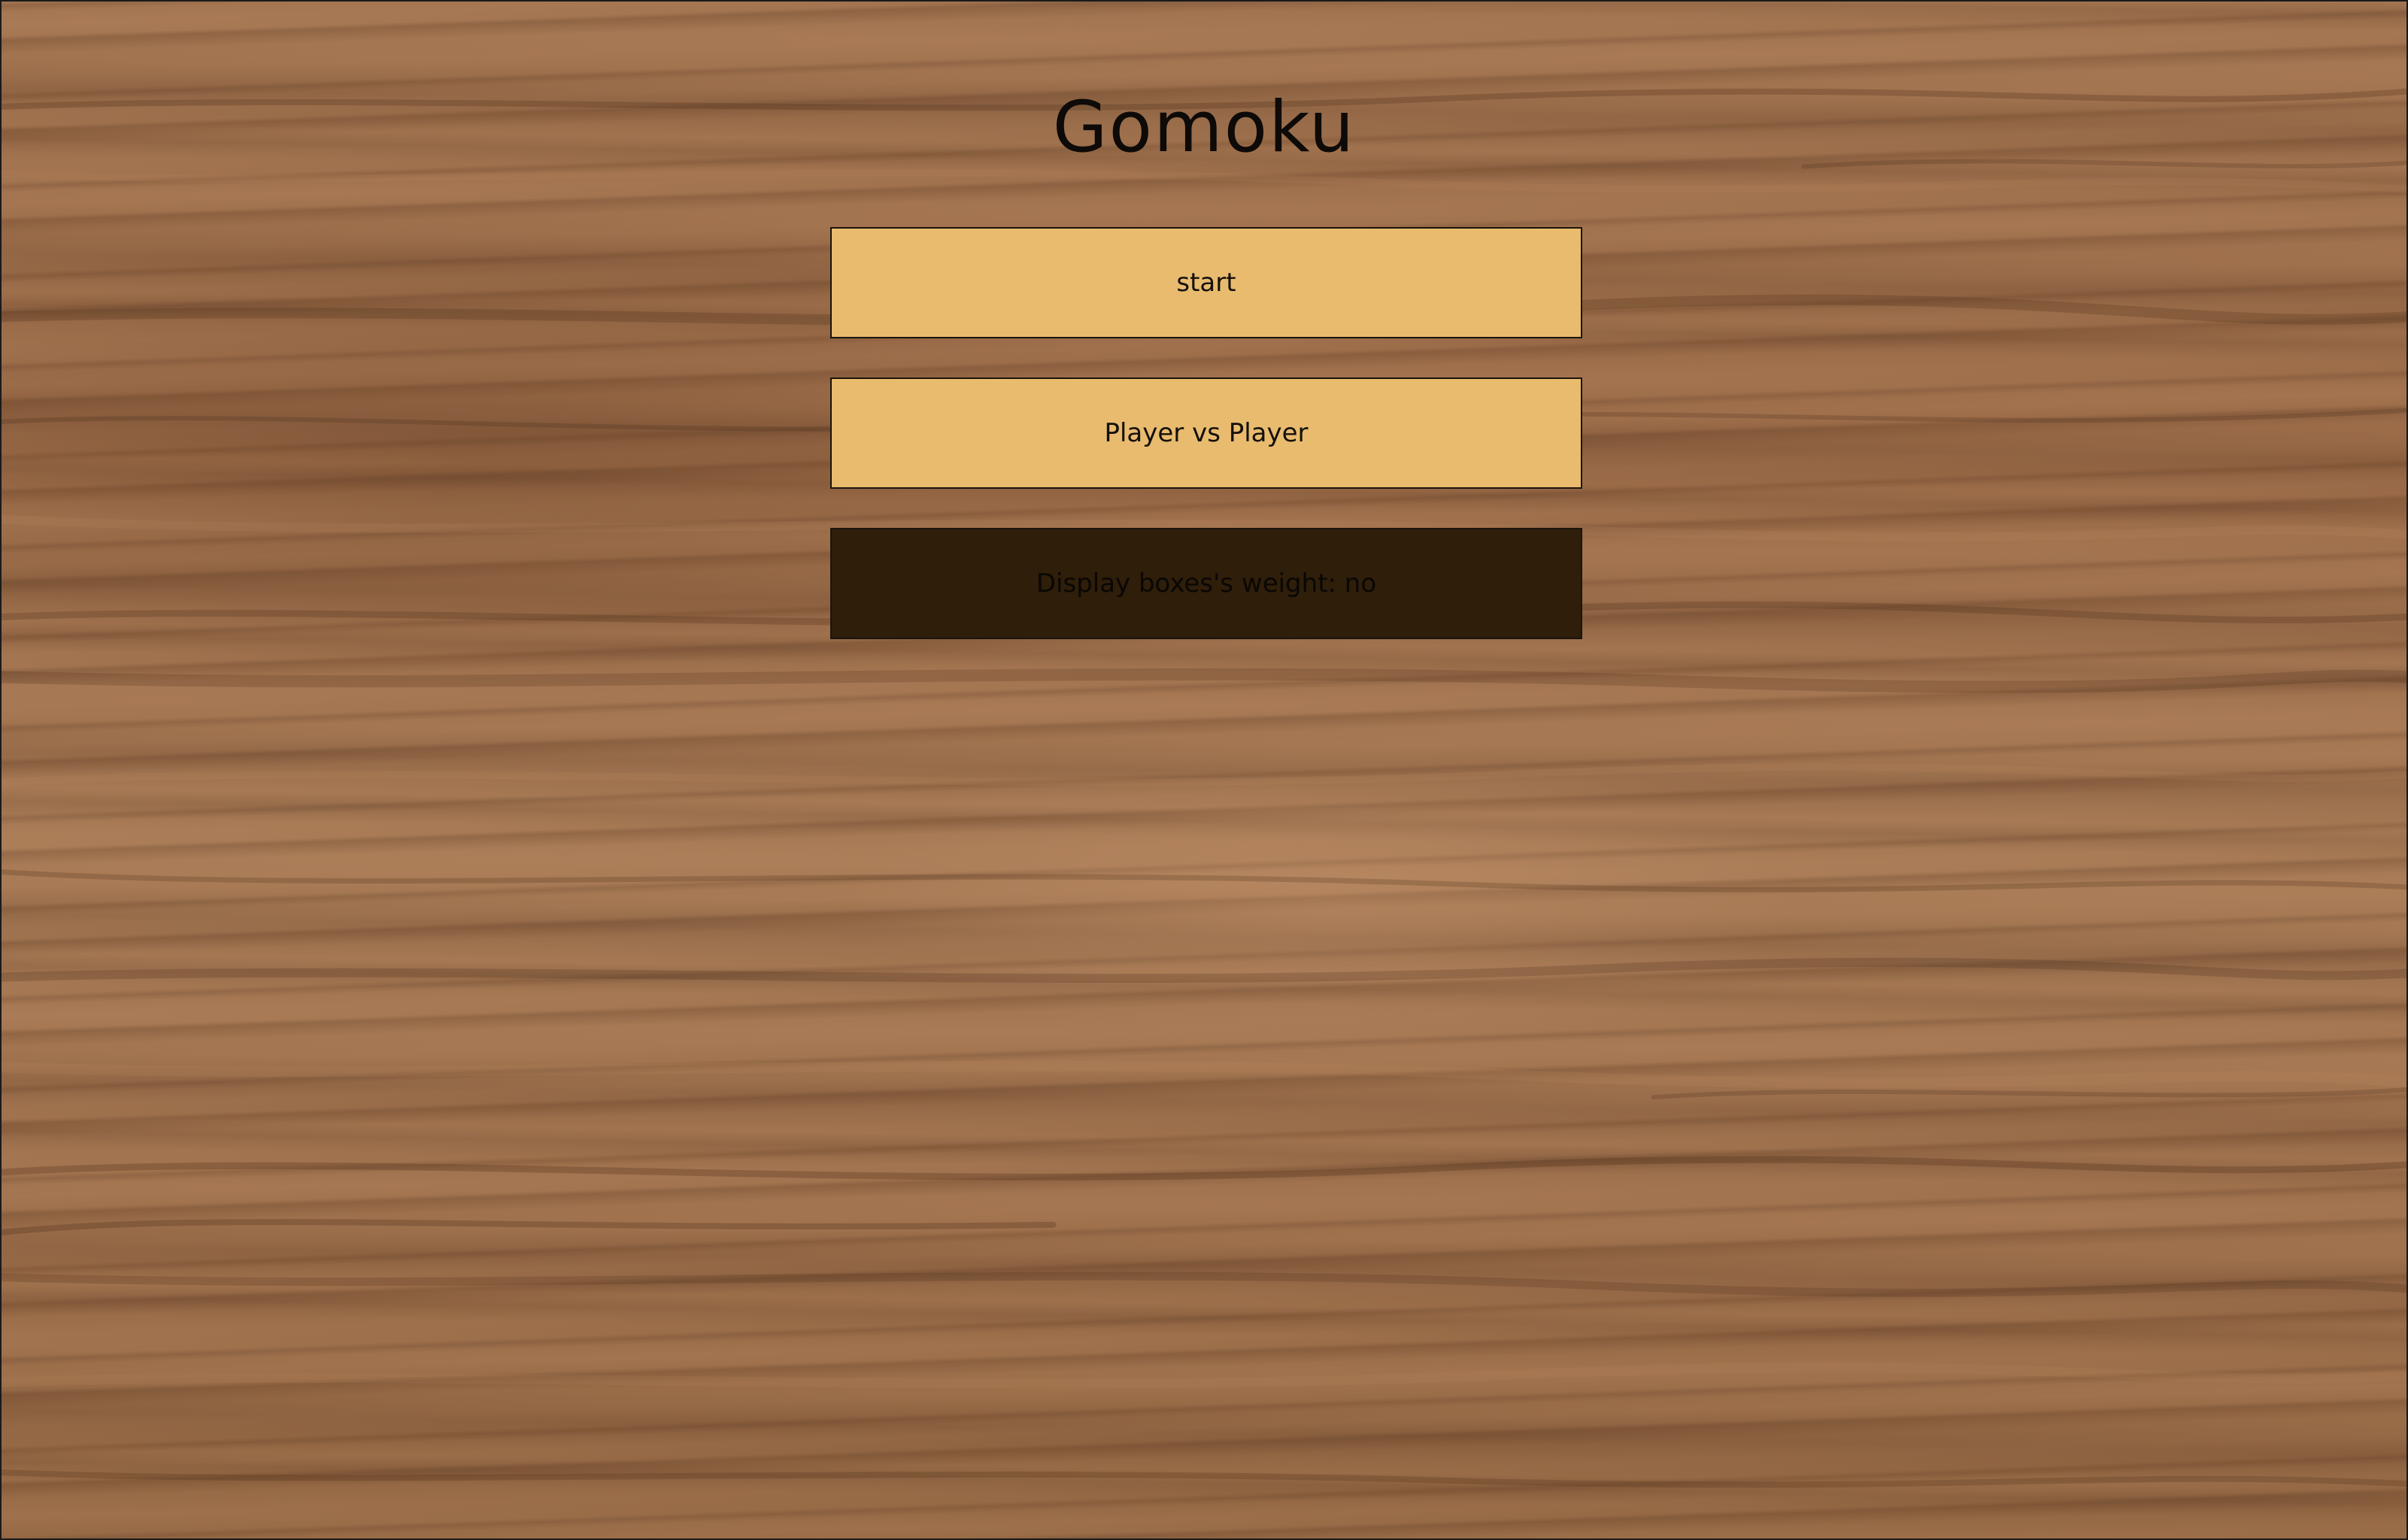 Image resolution: width=2408 pixels, height=1540 pixels. What do you see at coordinates (1204, 127) in the screenshot?
I see `game-title: Gomoku` at bounding box center [1204, 127].